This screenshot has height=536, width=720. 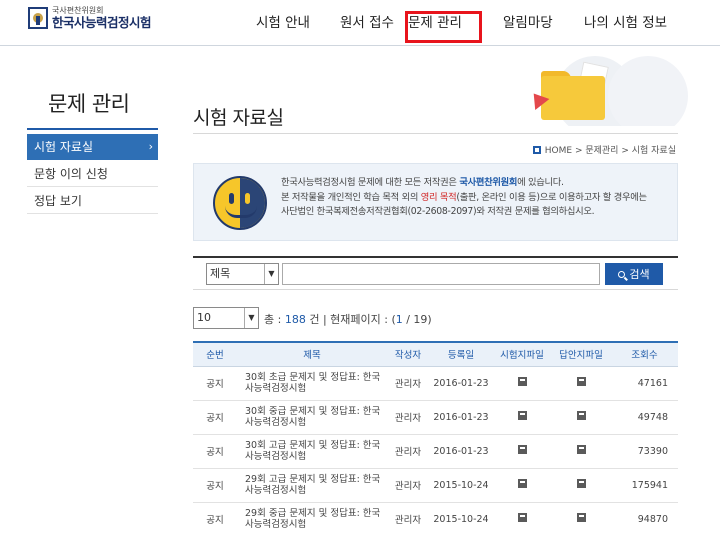 I want to click on search-icon, so click(x=622, y=274).